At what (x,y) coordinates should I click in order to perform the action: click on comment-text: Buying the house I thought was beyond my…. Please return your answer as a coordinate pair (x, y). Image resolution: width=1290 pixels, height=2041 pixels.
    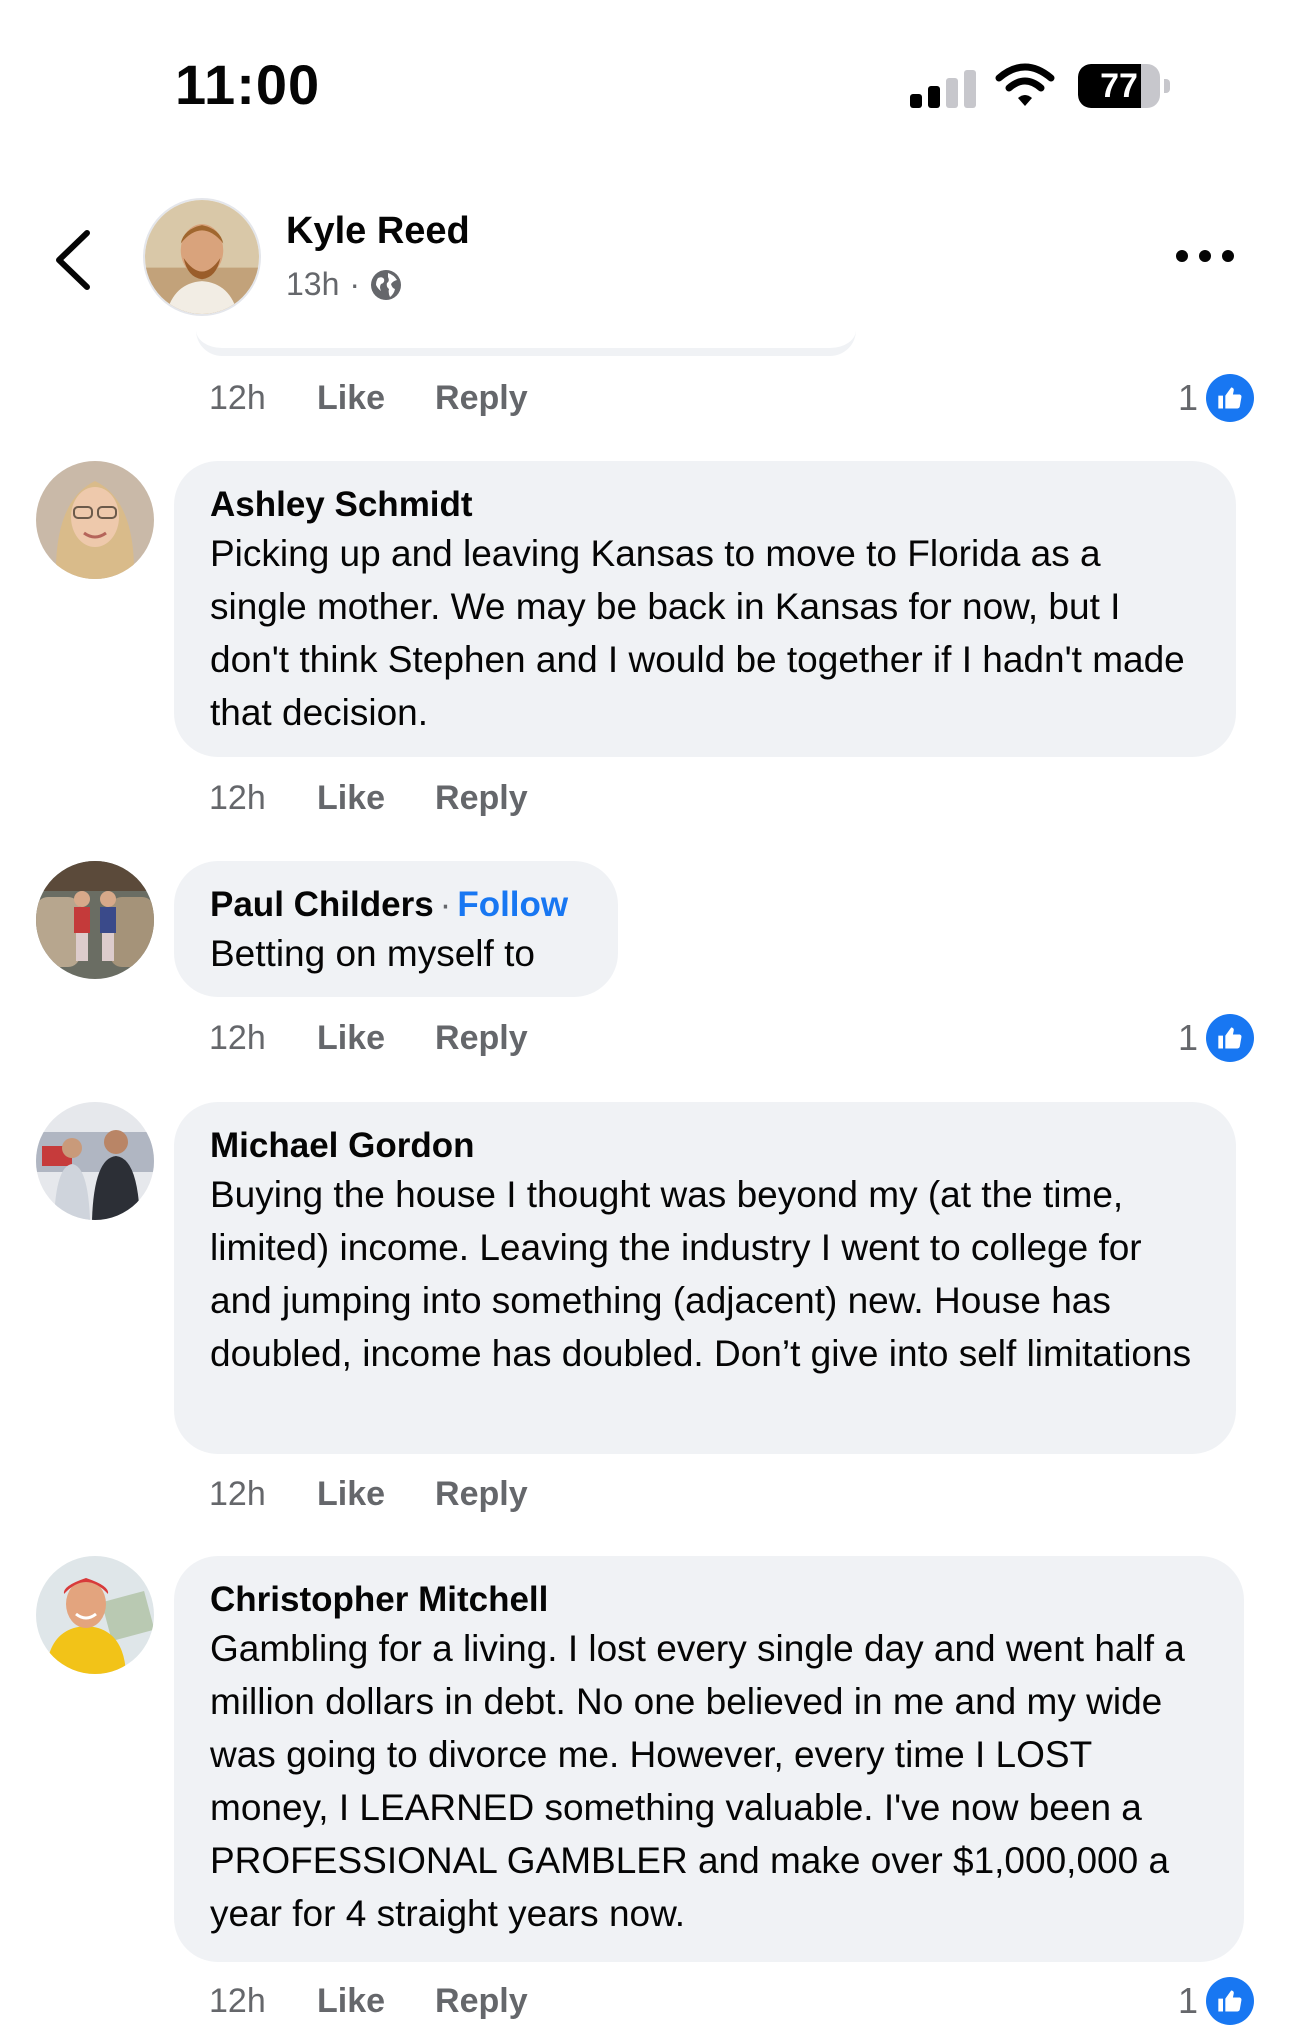
    Looking at the image, I should click on (701, 1274).